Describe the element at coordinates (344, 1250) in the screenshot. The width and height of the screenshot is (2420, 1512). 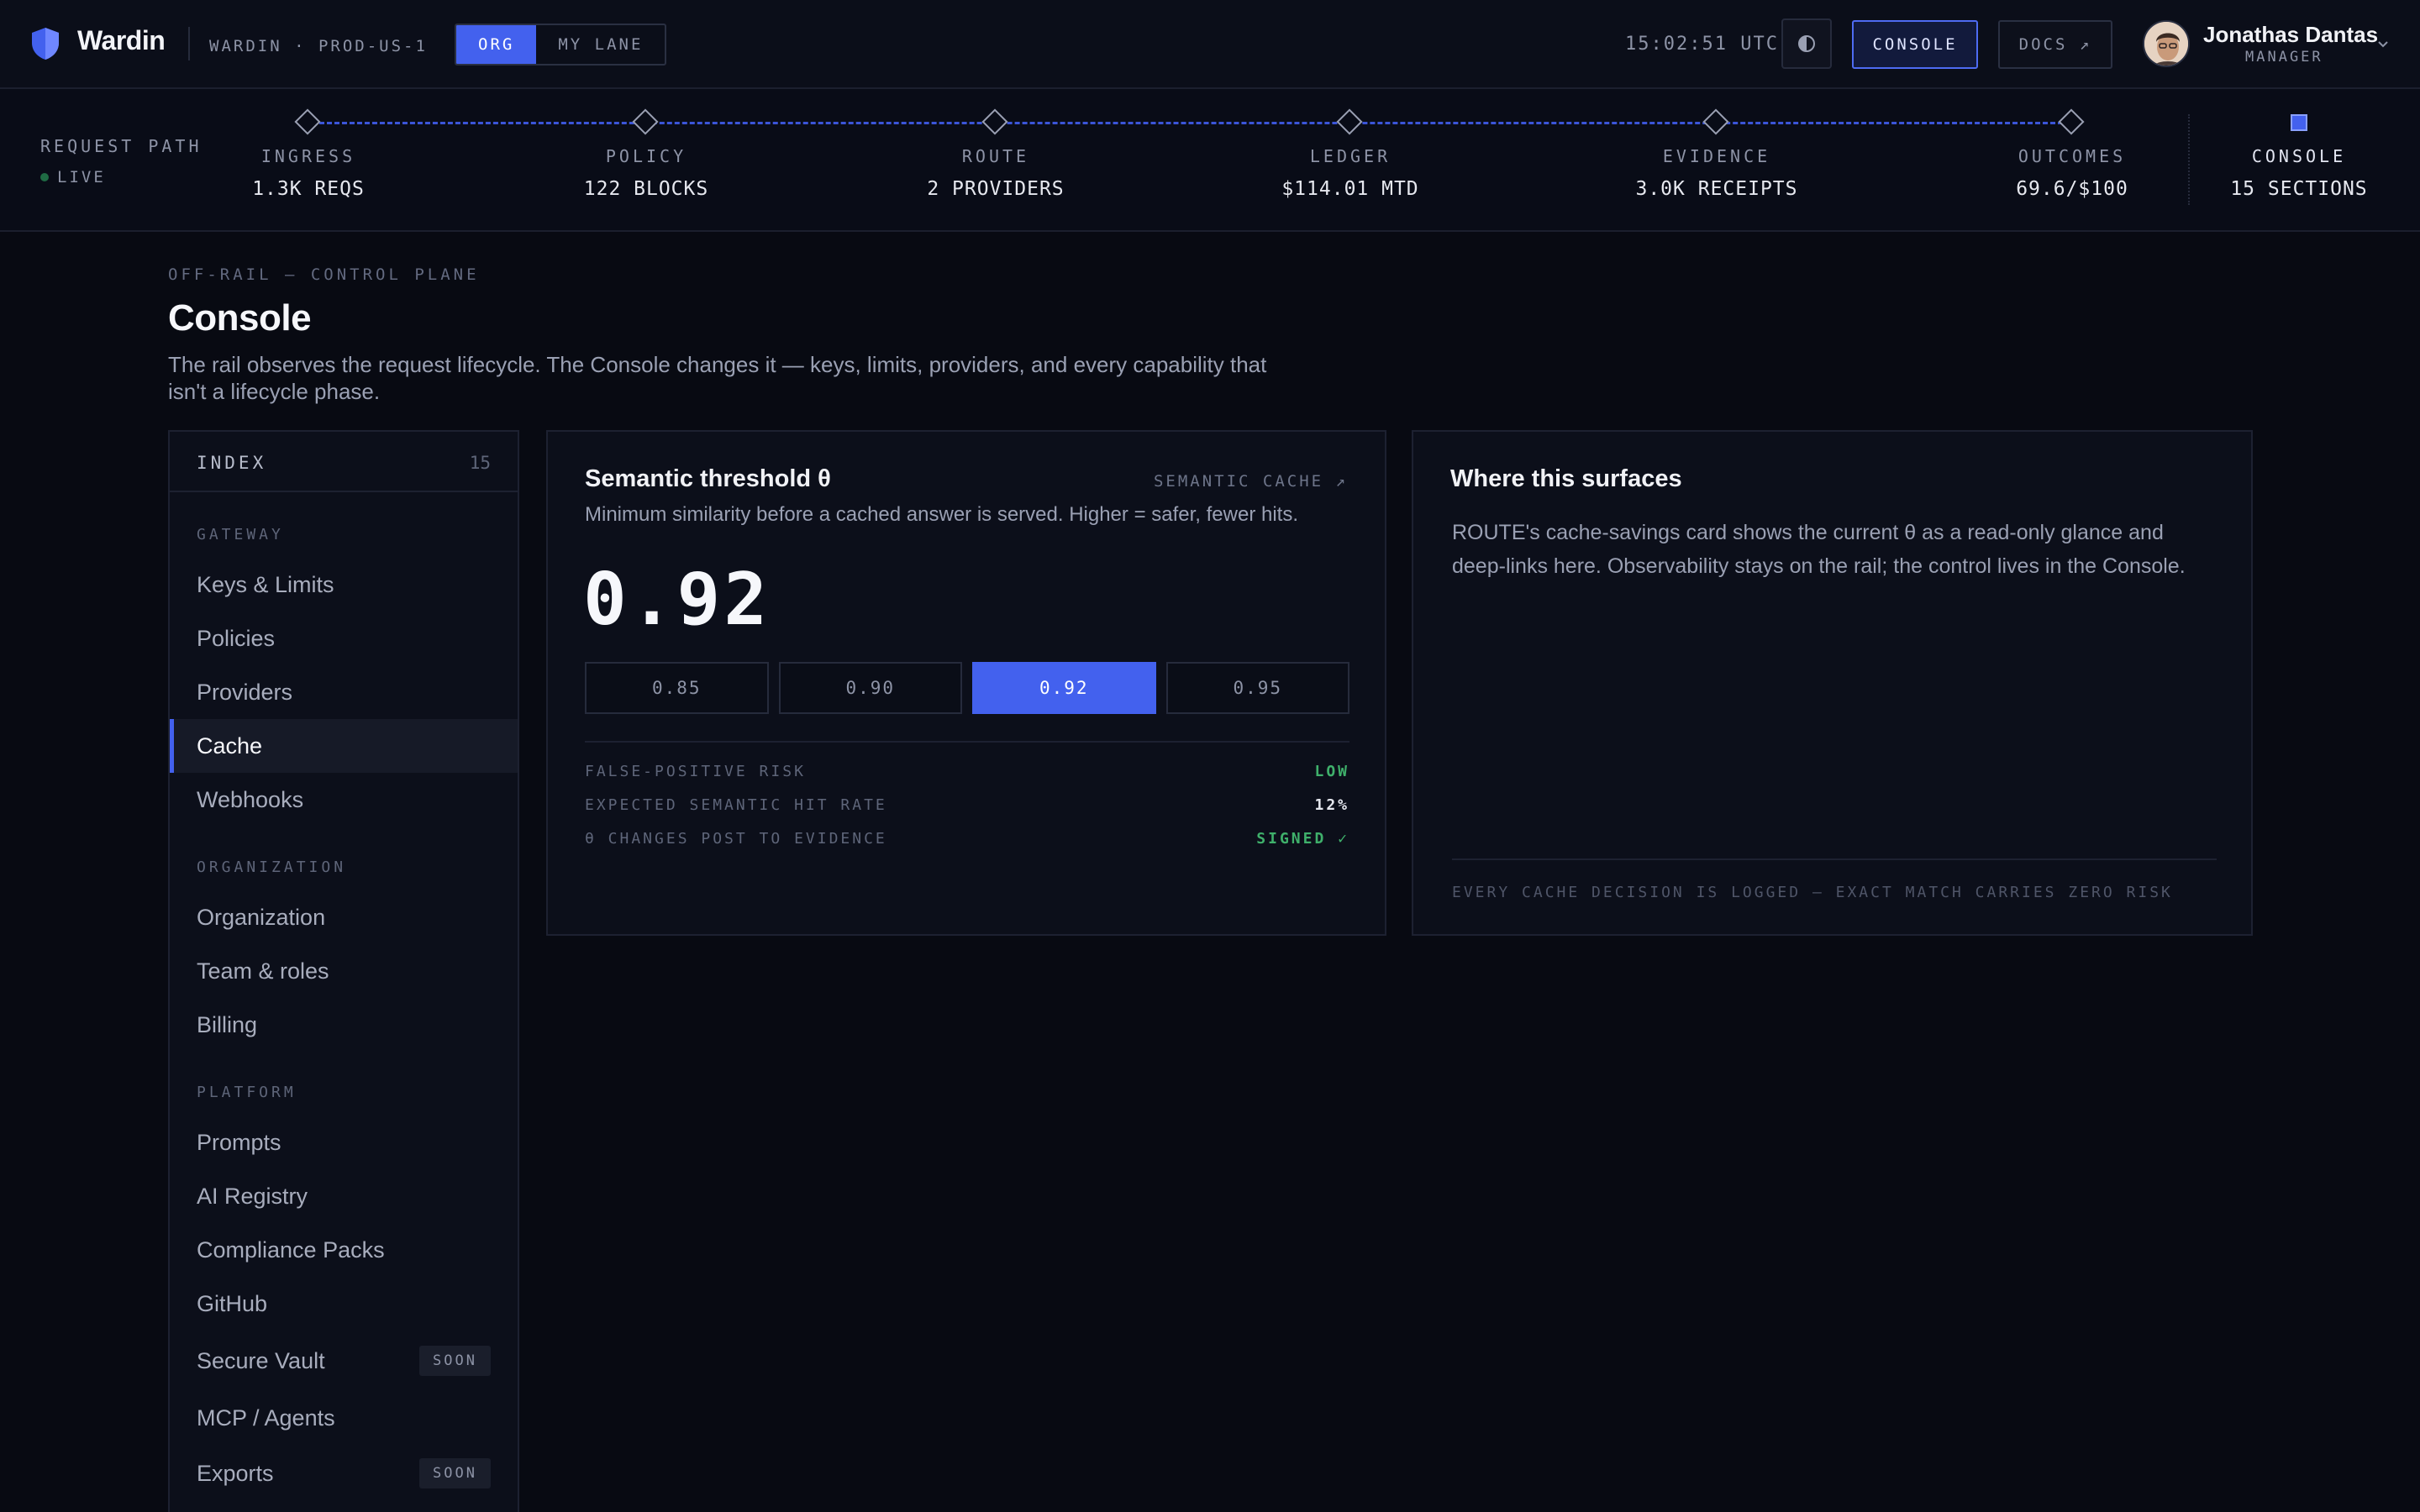
I see `sidebar-item-compliance-packs: Compliance Packs` at that location.